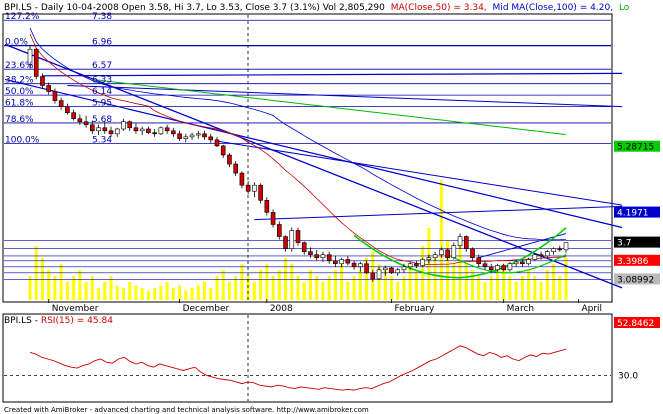 The image size is (663, 414). What do you see at coordinates (591, 309) in the screenshot?
I see `x-tick-label: April` at bounding box center [591, 309].